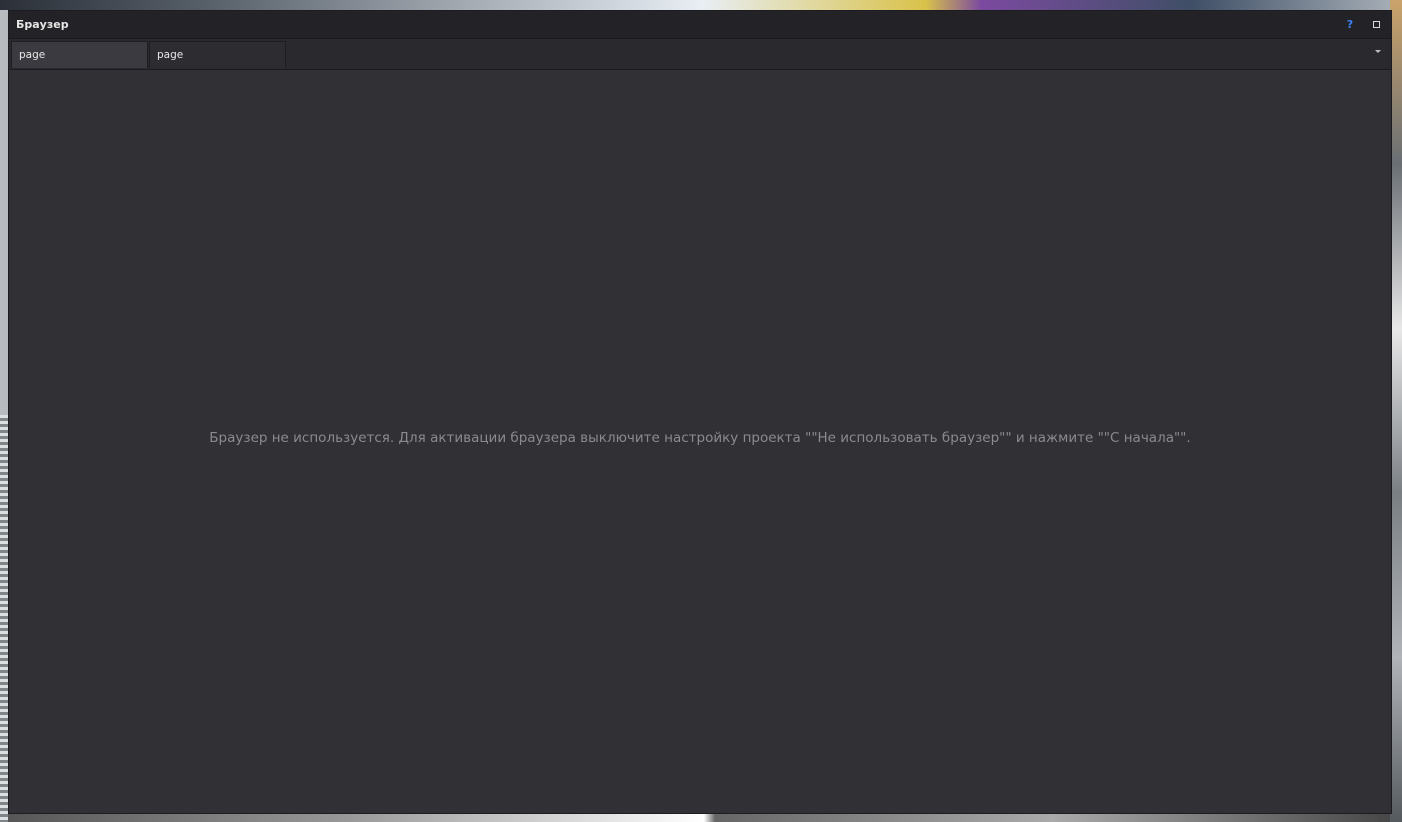  I want to click on help-icon: ?, so click(1350, 24).